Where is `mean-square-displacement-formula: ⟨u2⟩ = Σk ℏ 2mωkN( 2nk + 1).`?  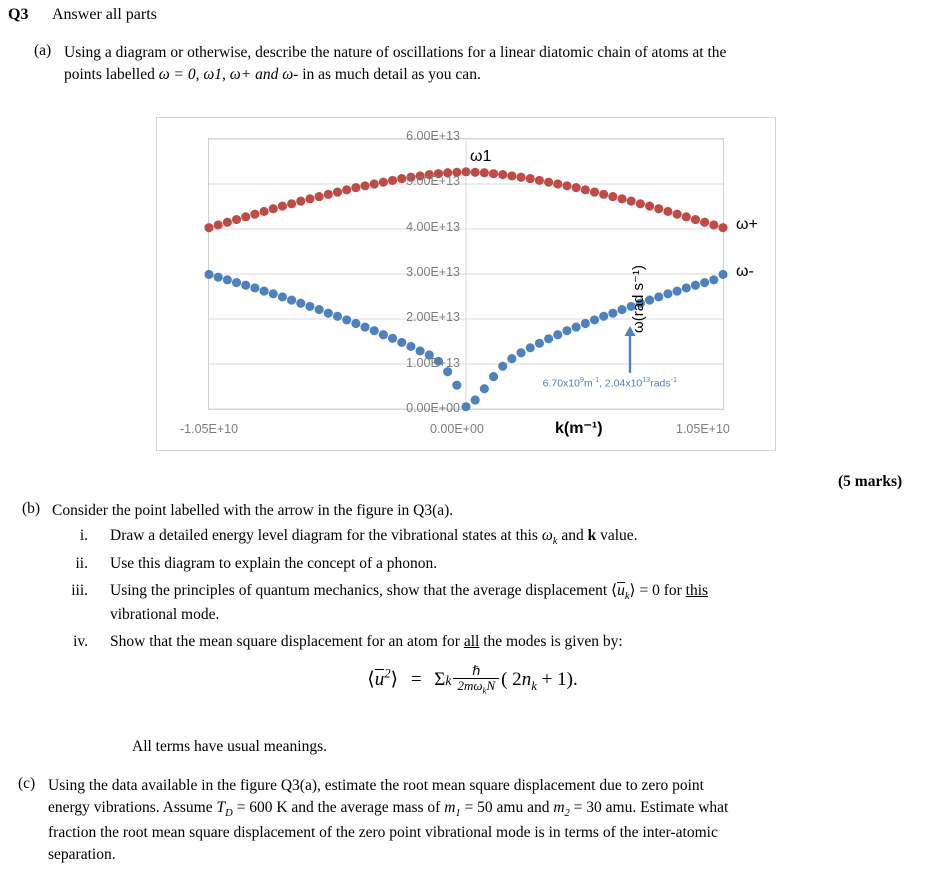 mean-square-displacement-formula: ⟨u2⟩ = Σk ℏ 2mωkN( 2nk + 1). is located at coordinates (472, 679).